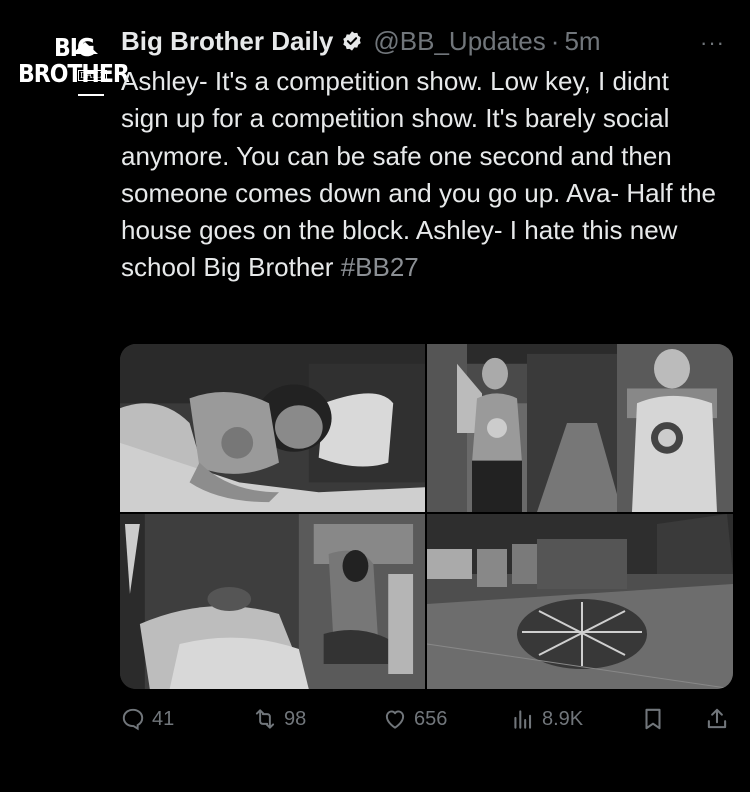 This screenshot has width=750, height=792. What do you see at coordinates (717, 718) in the screenshot?
I see `share-icon` at bounding box center [717, 718].